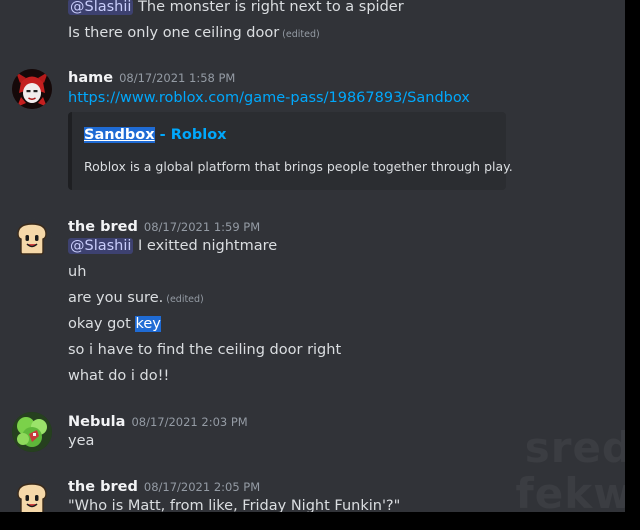 This screenshot has width=640, height=530. What do you see at coordinates (191, 135) in the screenshot?
I see `embed-title-rest: - Roblox` at bounding box center [191, 135].